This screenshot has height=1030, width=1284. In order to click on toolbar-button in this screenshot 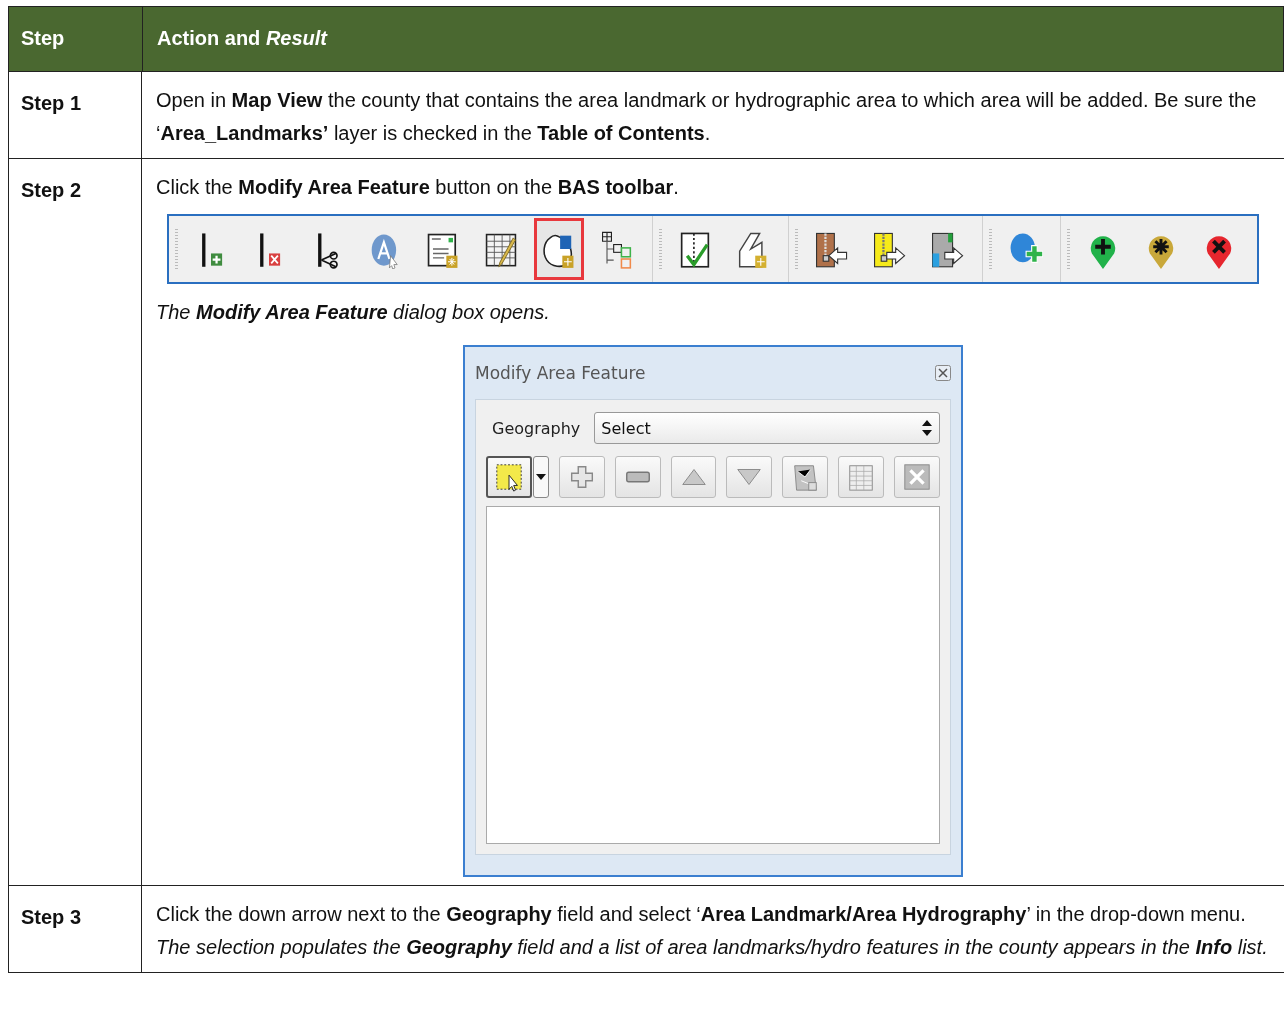, I will do `click(559, 249)`.